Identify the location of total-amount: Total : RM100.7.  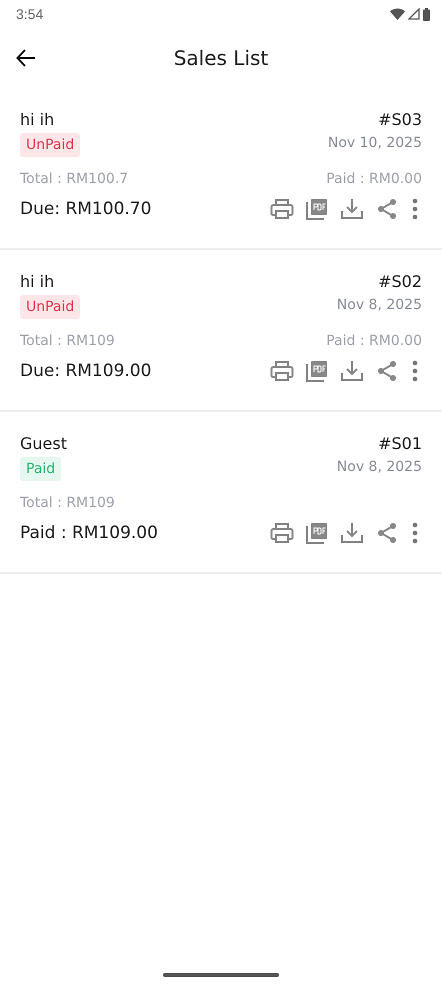
(74, 179).